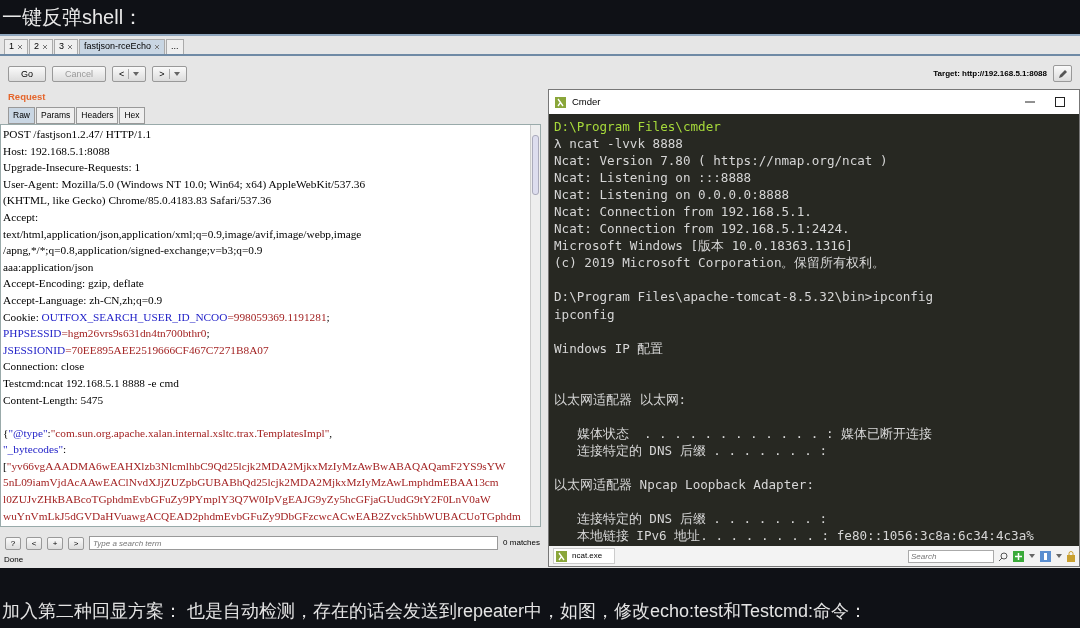  I want to click on tab: 1, so click(16, 46).